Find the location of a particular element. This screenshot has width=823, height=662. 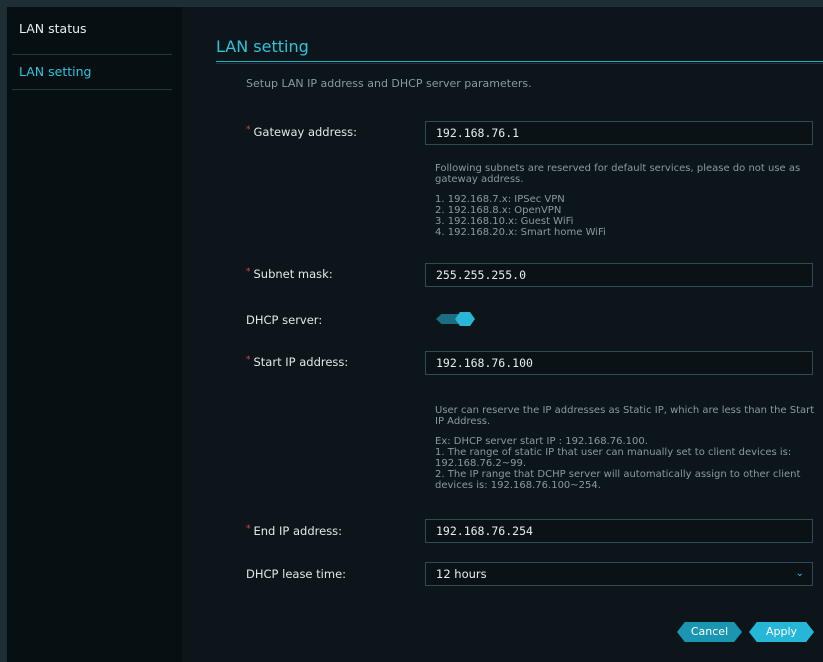

end-ip-label: * End IP address: is located at coordinates (294, 531).